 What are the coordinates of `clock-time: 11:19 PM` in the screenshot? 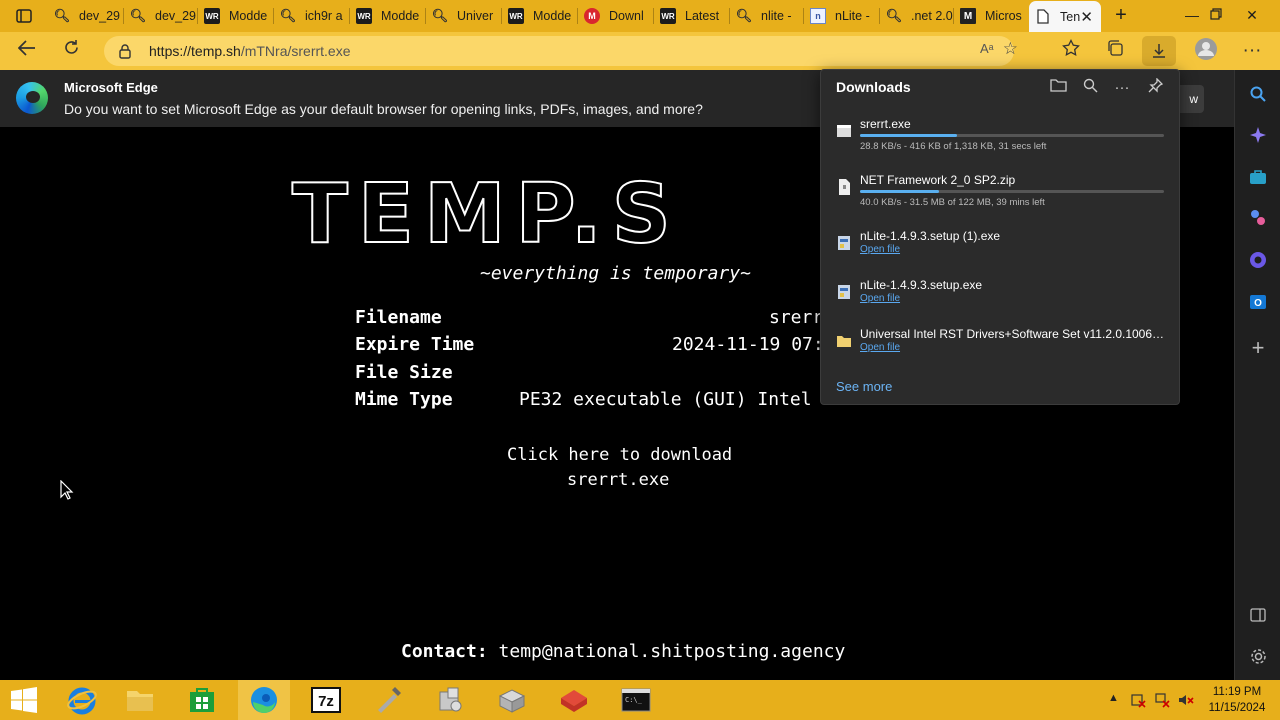 It's located at (1237, 692).